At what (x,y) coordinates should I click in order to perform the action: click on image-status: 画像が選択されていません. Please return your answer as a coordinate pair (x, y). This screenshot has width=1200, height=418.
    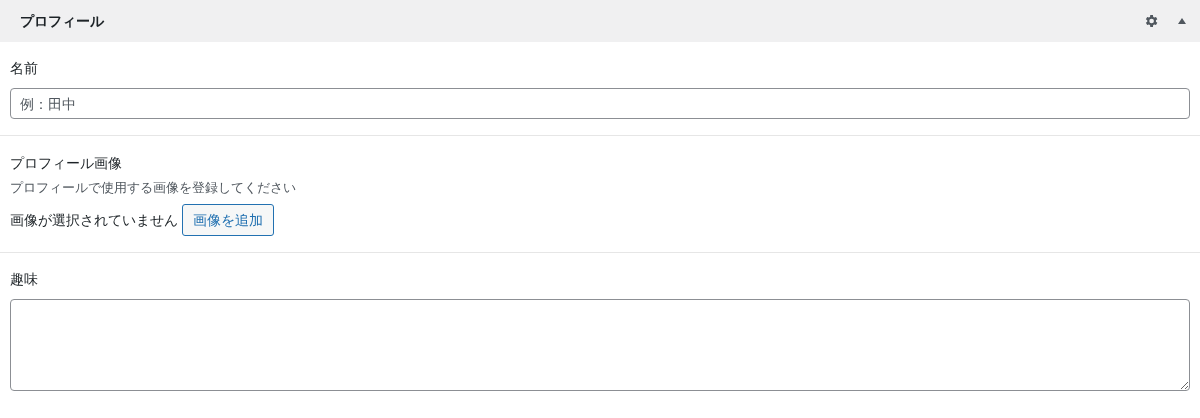
    Looking at the image, I should click on (94, 220).